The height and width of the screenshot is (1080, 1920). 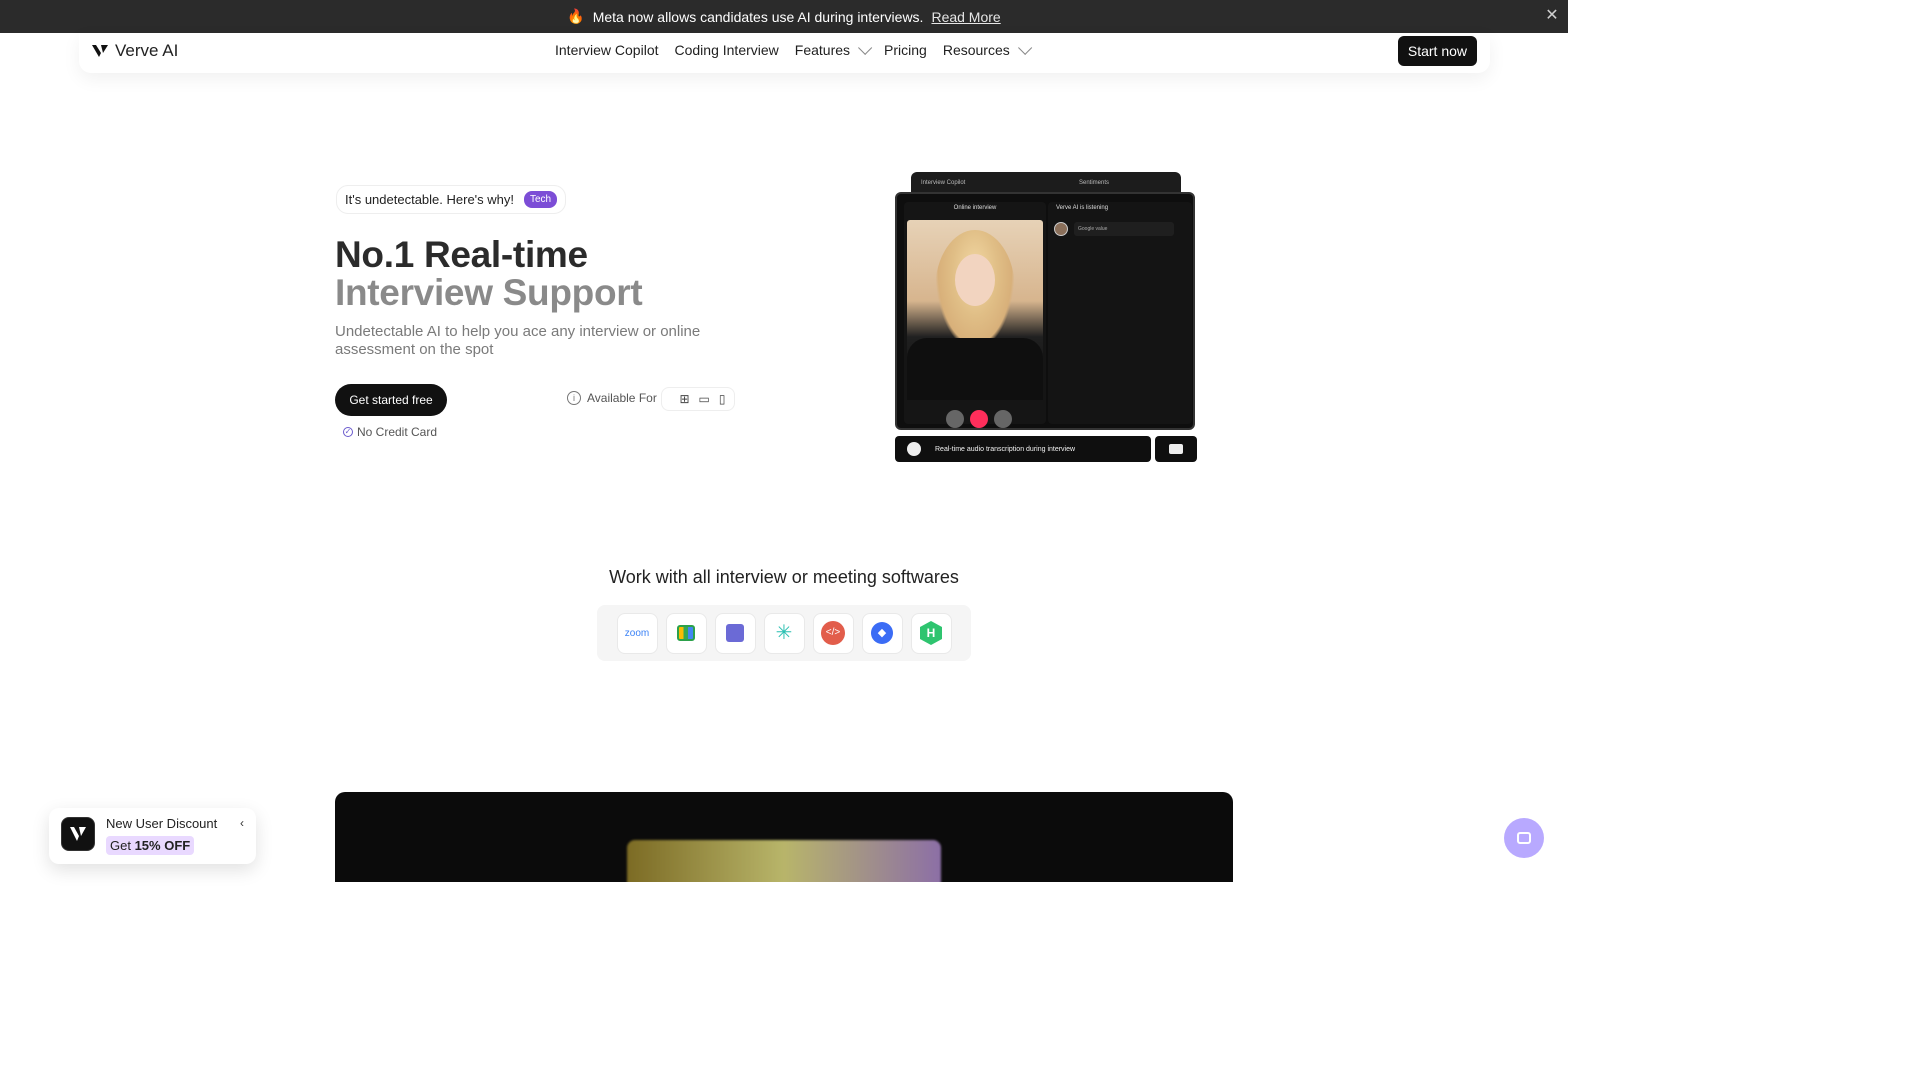 I want to click on teams-mark, so click(x=735, y=633).